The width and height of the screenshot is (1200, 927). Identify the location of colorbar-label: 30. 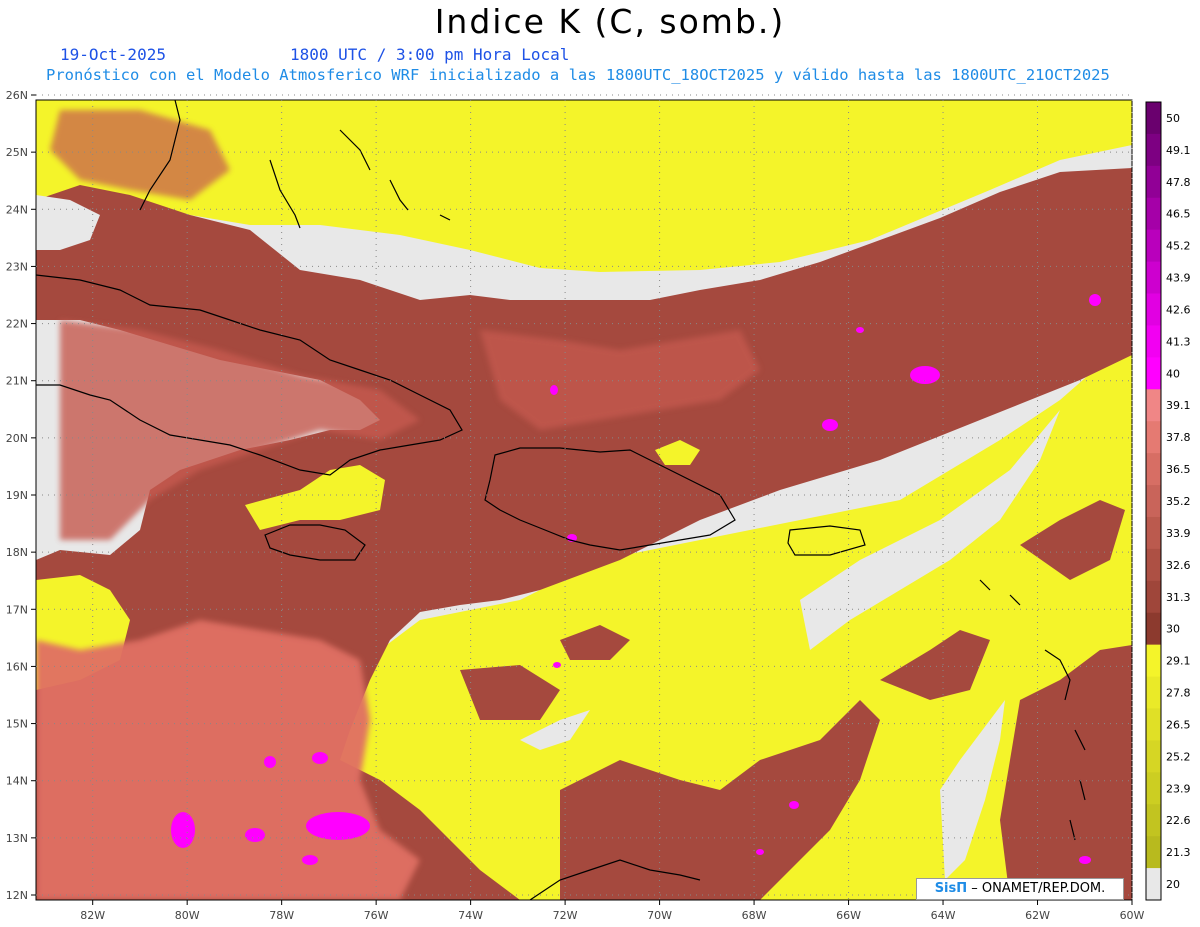
(1173, 629).